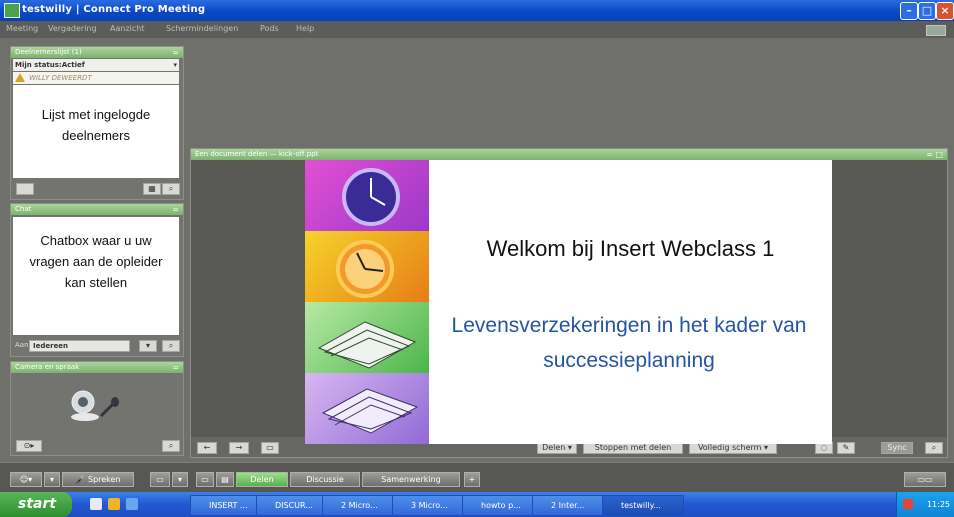 This screenshot has width=954, height=517. I want to click on sync-label: Sync, so click(897, 447).